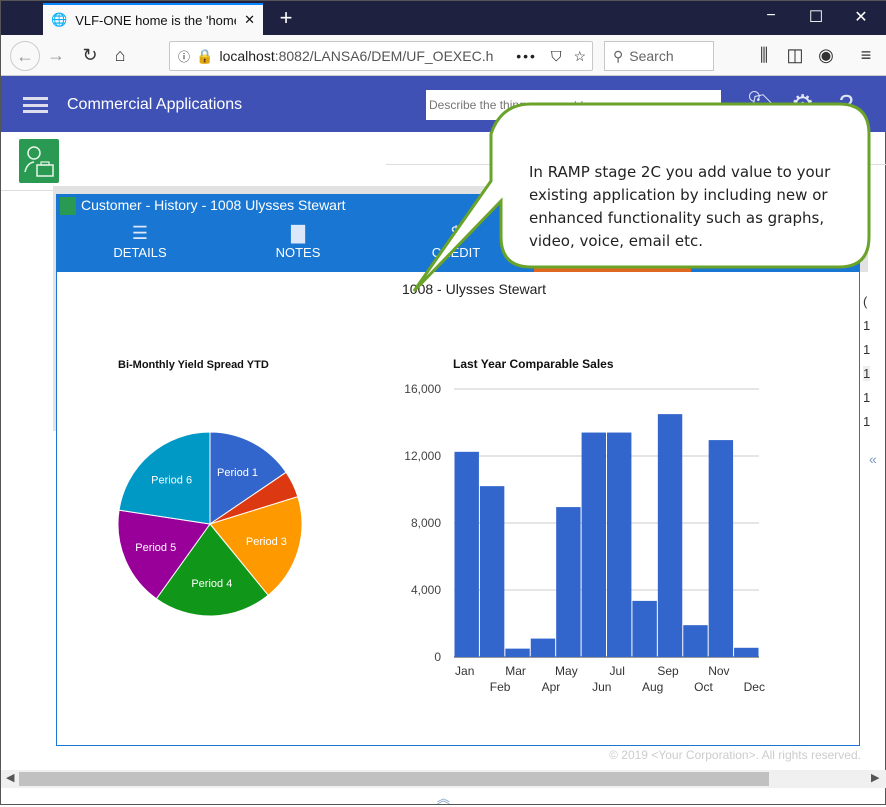 The height and width of the screenshot is (807, 886). What do you see at coordinates (703, 687) in the screenshot?
I see `x-tick-label: Oct` at bounding box center [703, 687].